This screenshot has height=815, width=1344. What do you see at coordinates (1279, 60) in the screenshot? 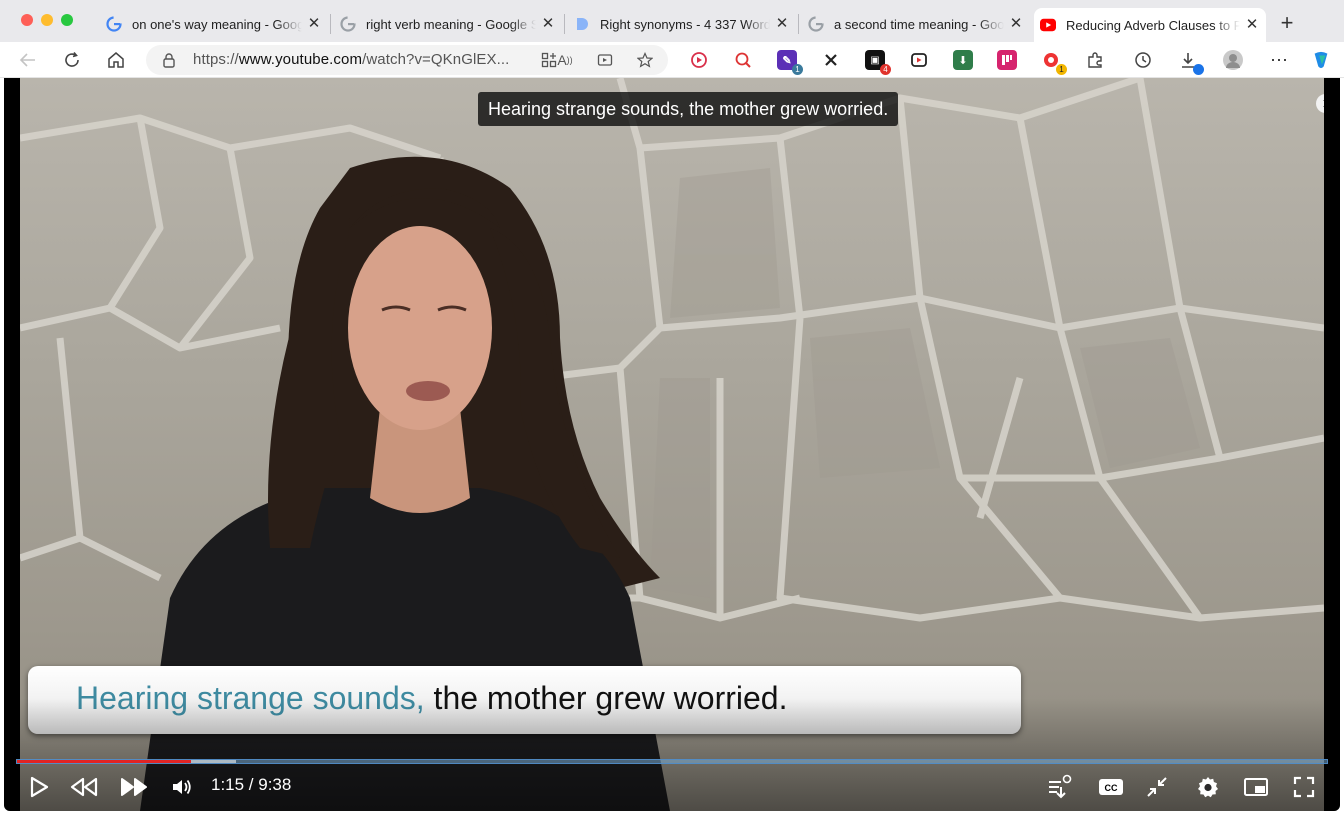
I see `more-menu-icon: ⋯` at bounding box center [1279, 60].